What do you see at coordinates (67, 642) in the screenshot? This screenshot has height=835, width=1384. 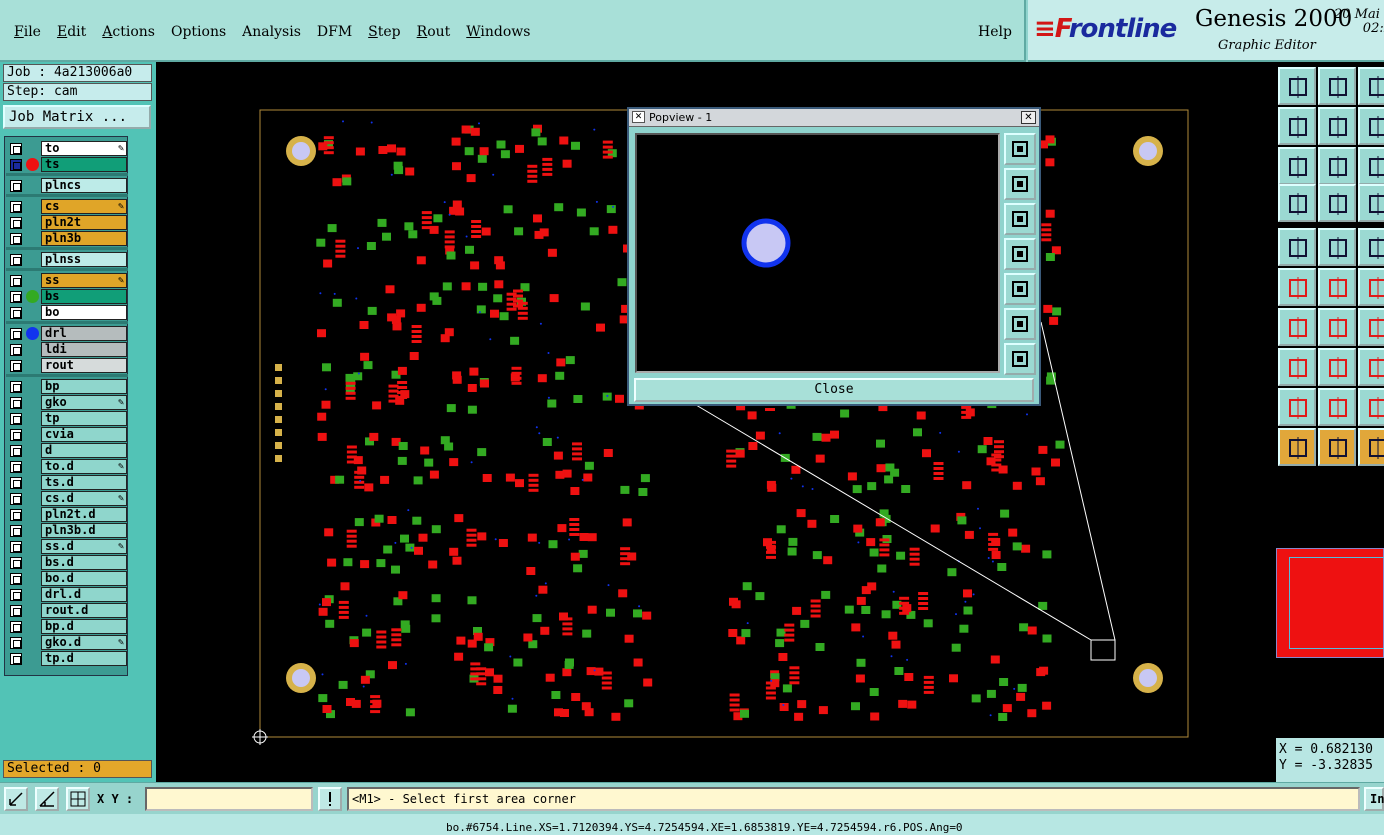 I see `layer-row-gko-d: gko.d ✎` at bounding box center [67, 642].